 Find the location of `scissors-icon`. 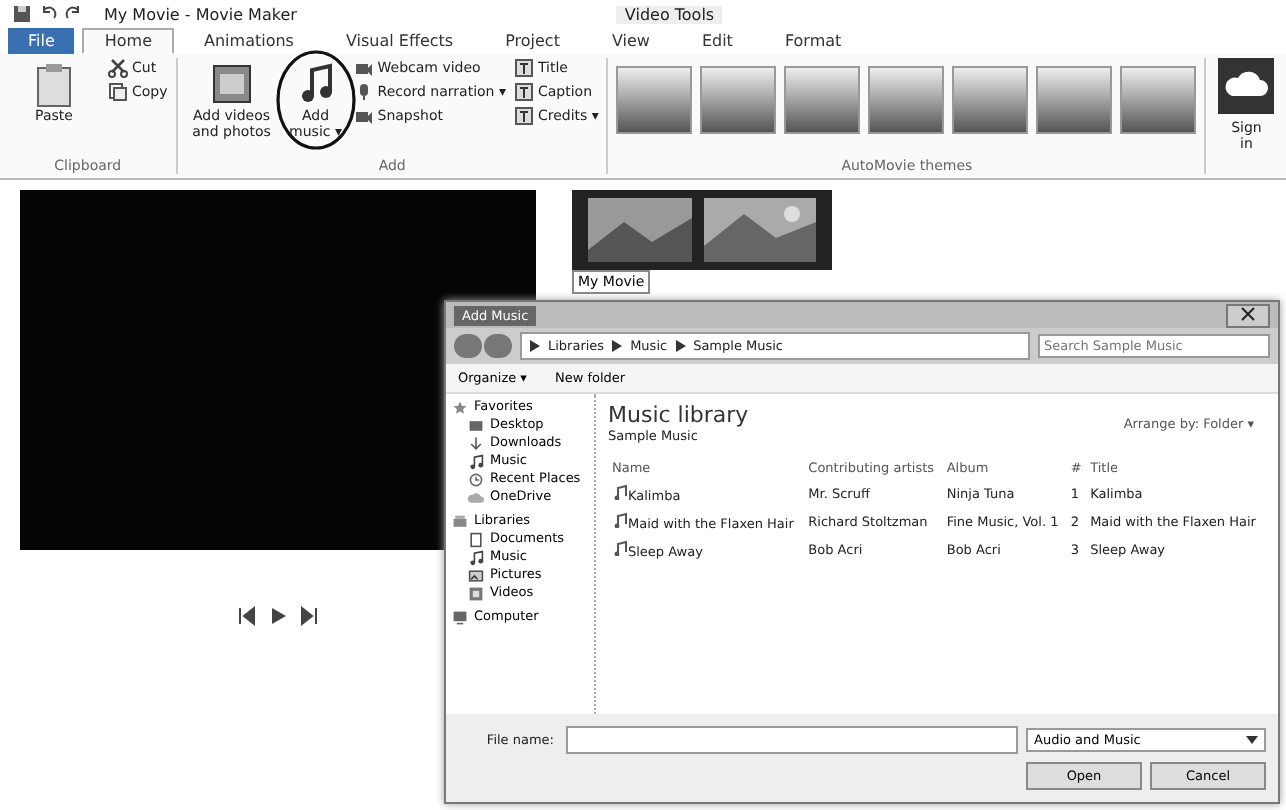

scissors-icon is located at coordinates (118, 68).